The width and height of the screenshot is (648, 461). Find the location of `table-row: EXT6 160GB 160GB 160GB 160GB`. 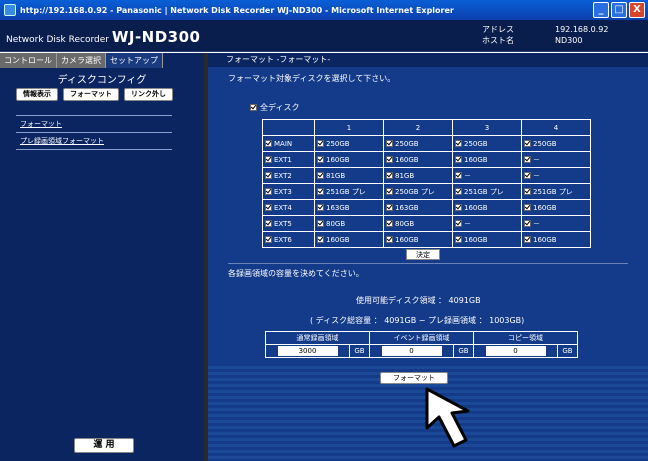

table-row: EXT6 160GB 160GB 160GB 160GB is located at coordinates (426, 239).